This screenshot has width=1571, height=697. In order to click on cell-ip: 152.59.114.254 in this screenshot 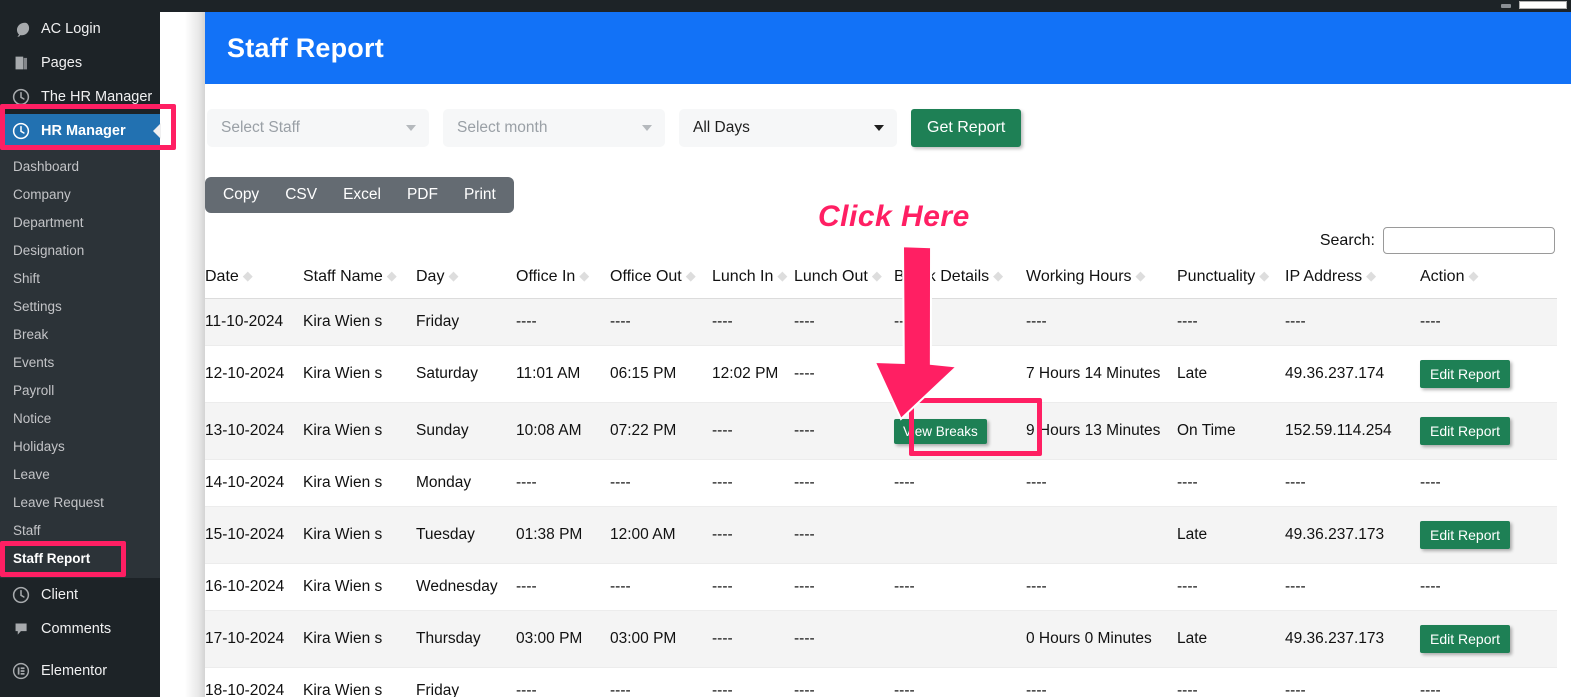, I will do `click(1352, 431)`.